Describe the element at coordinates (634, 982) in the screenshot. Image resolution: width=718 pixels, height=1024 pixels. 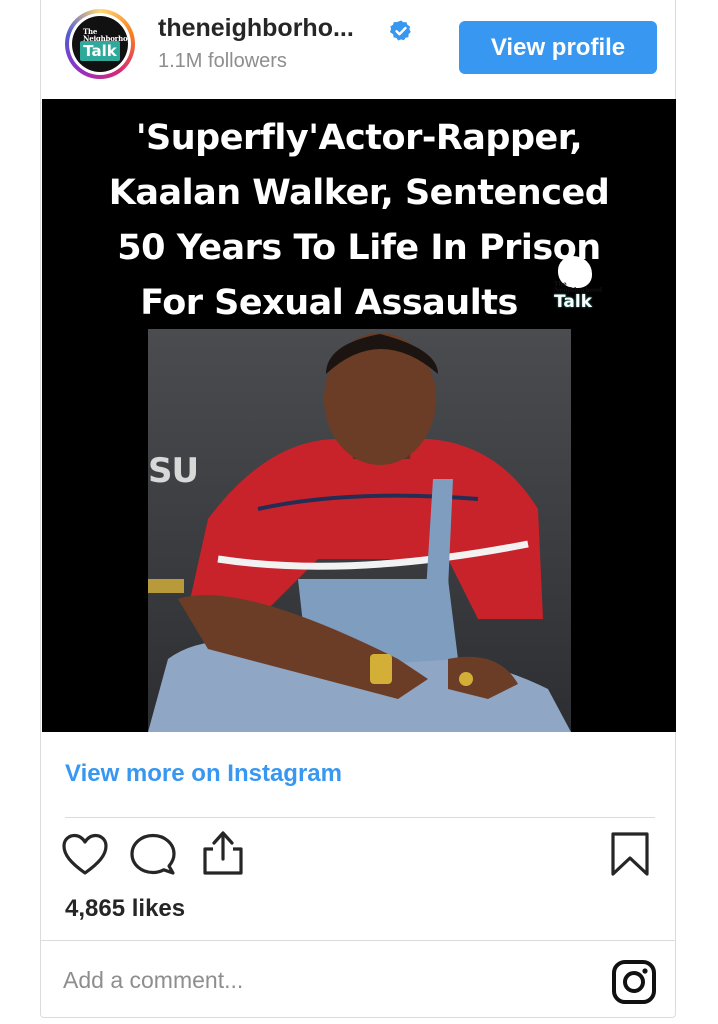
I see `instagram-icon` at that location.